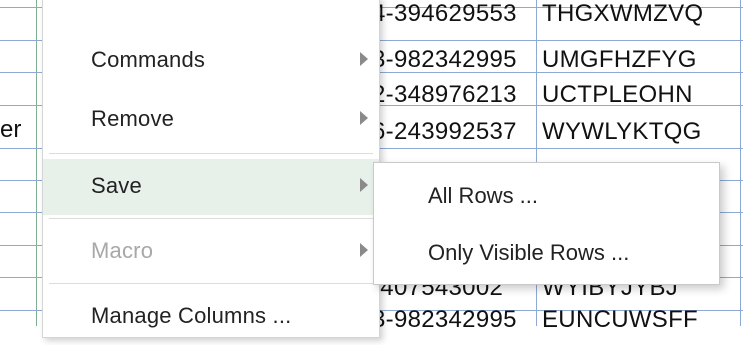 This screenshot has width=743, height=345. What do you see at coordinates (211, 187) in the screenshot?
I see `menu-item-save: Save` at bounding box center [211, 187].